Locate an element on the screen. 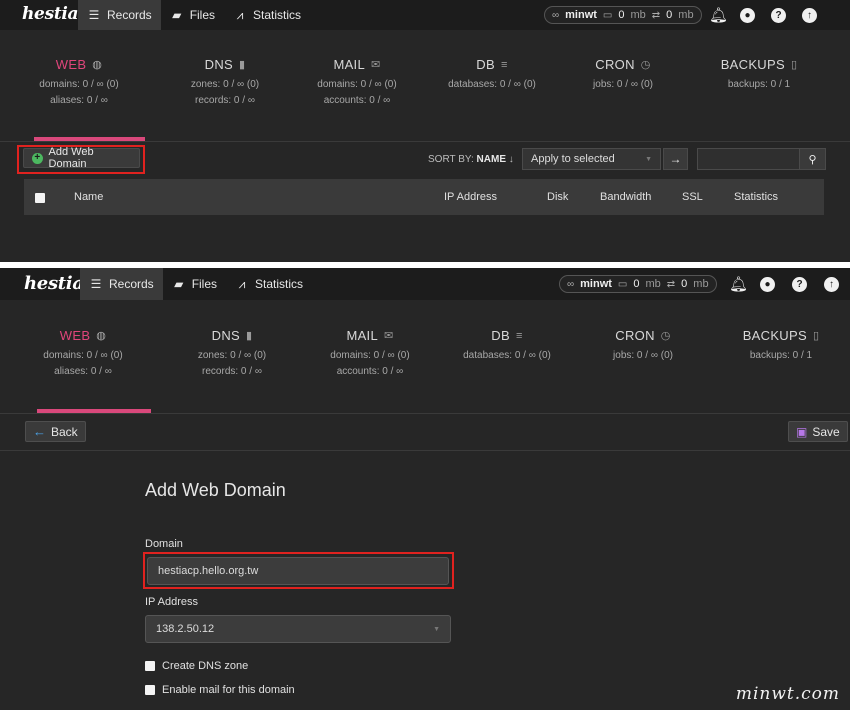 The height and width of the screenshot is (710, 850). select-all-checkbox is located at coordinates (40, 198).